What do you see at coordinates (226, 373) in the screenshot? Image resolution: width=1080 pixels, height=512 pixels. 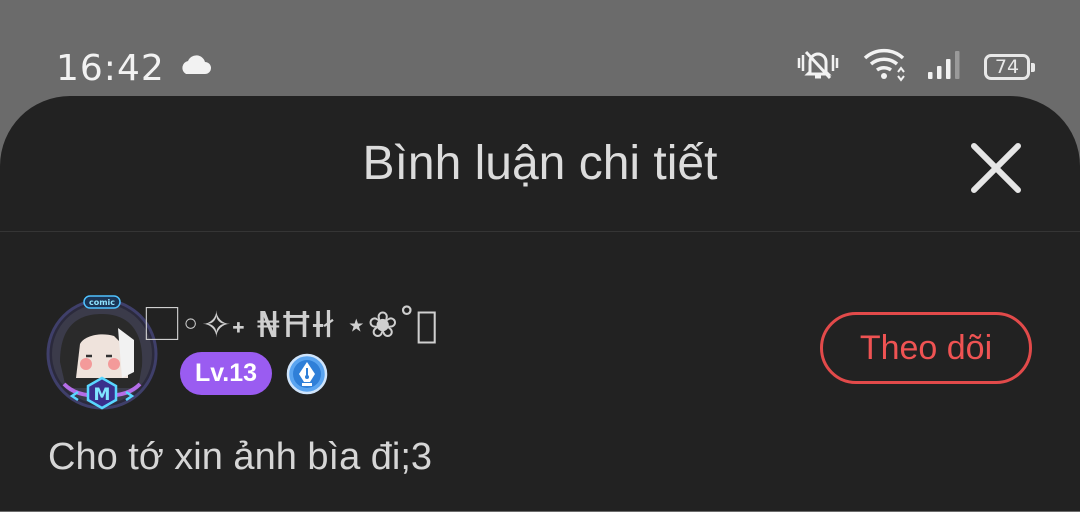 I see `level-badge: Lv.13` at bounding box center [226, 373].